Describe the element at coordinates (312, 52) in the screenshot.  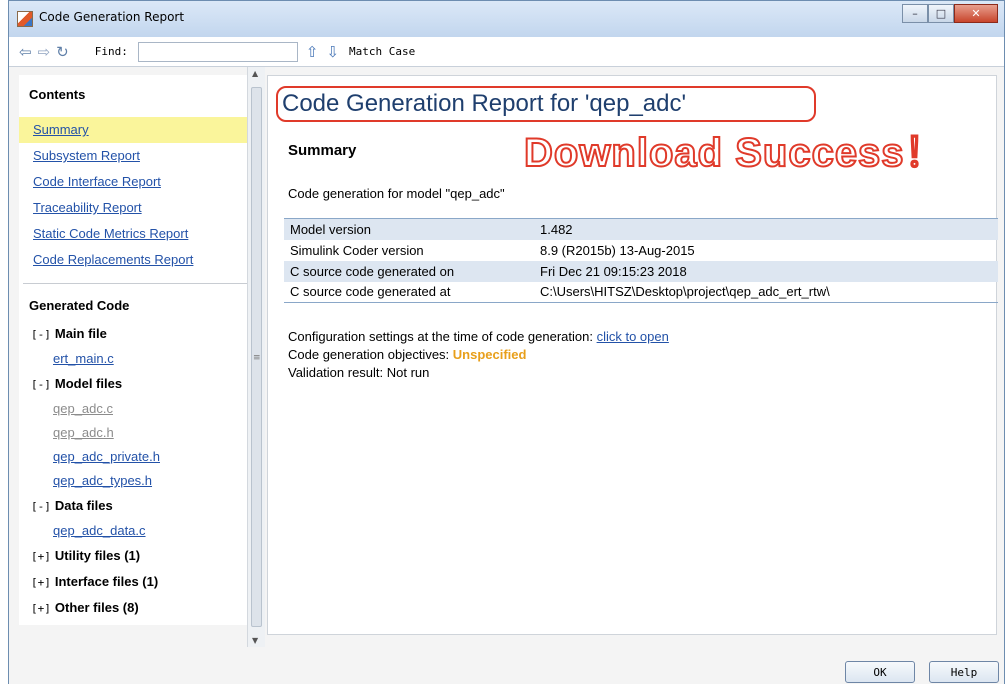
I see `find-previous-arrow-up-icon: ⇧` at that location.